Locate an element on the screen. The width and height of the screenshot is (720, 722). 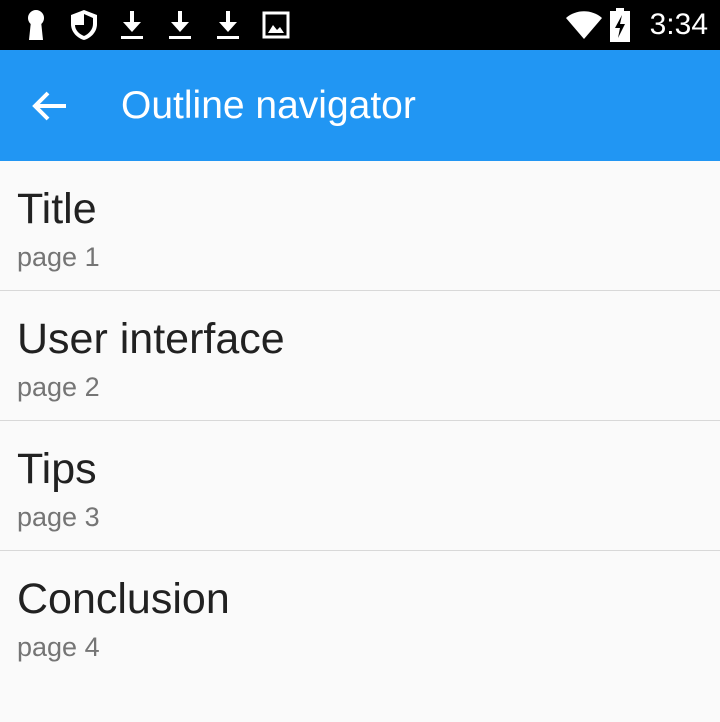
outline-item-title: User interface is located at coordinates (151, 339).